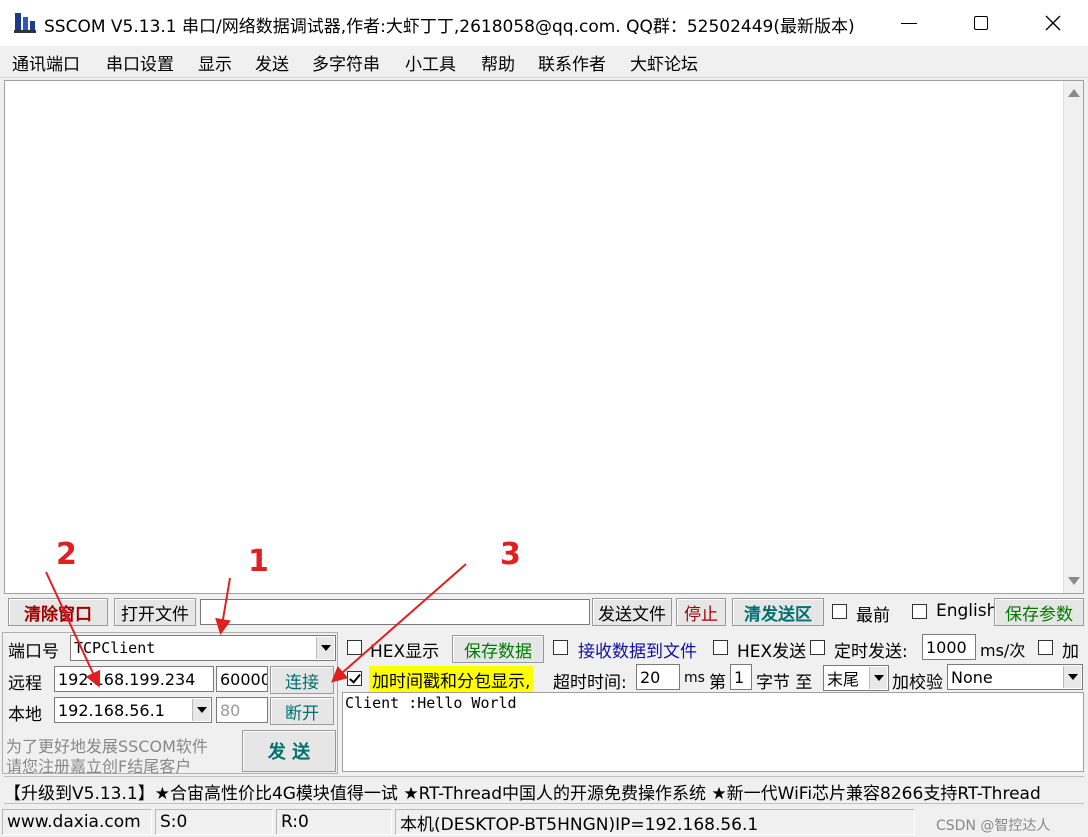  What do you see at coordinates (590, 683) in the screenshot?
I see `timeout-label: 超时时间:` at bounding box center [590, 683].